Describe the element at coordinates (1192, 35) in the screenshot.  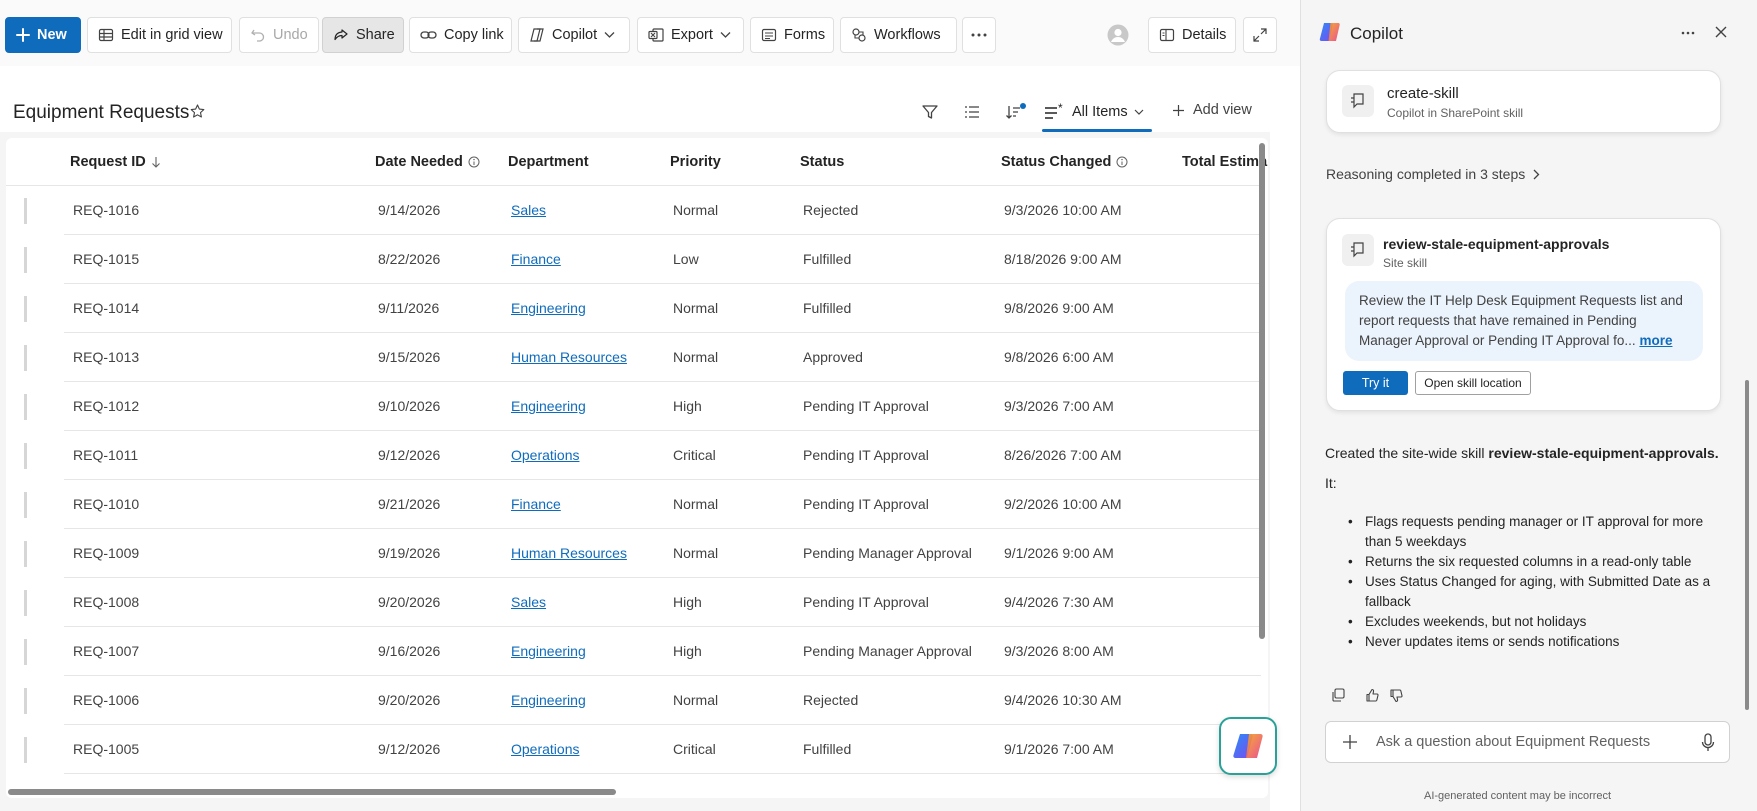
I see `details-button: Details` at that location.